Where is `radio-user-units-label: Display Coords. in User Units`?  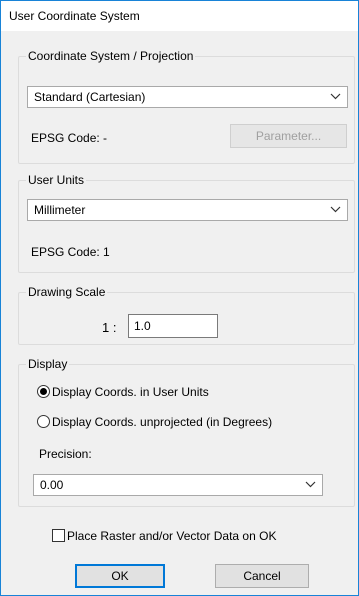 radio-user-units-label: Display Coords. in User Units is located at coordinates (130, 392).